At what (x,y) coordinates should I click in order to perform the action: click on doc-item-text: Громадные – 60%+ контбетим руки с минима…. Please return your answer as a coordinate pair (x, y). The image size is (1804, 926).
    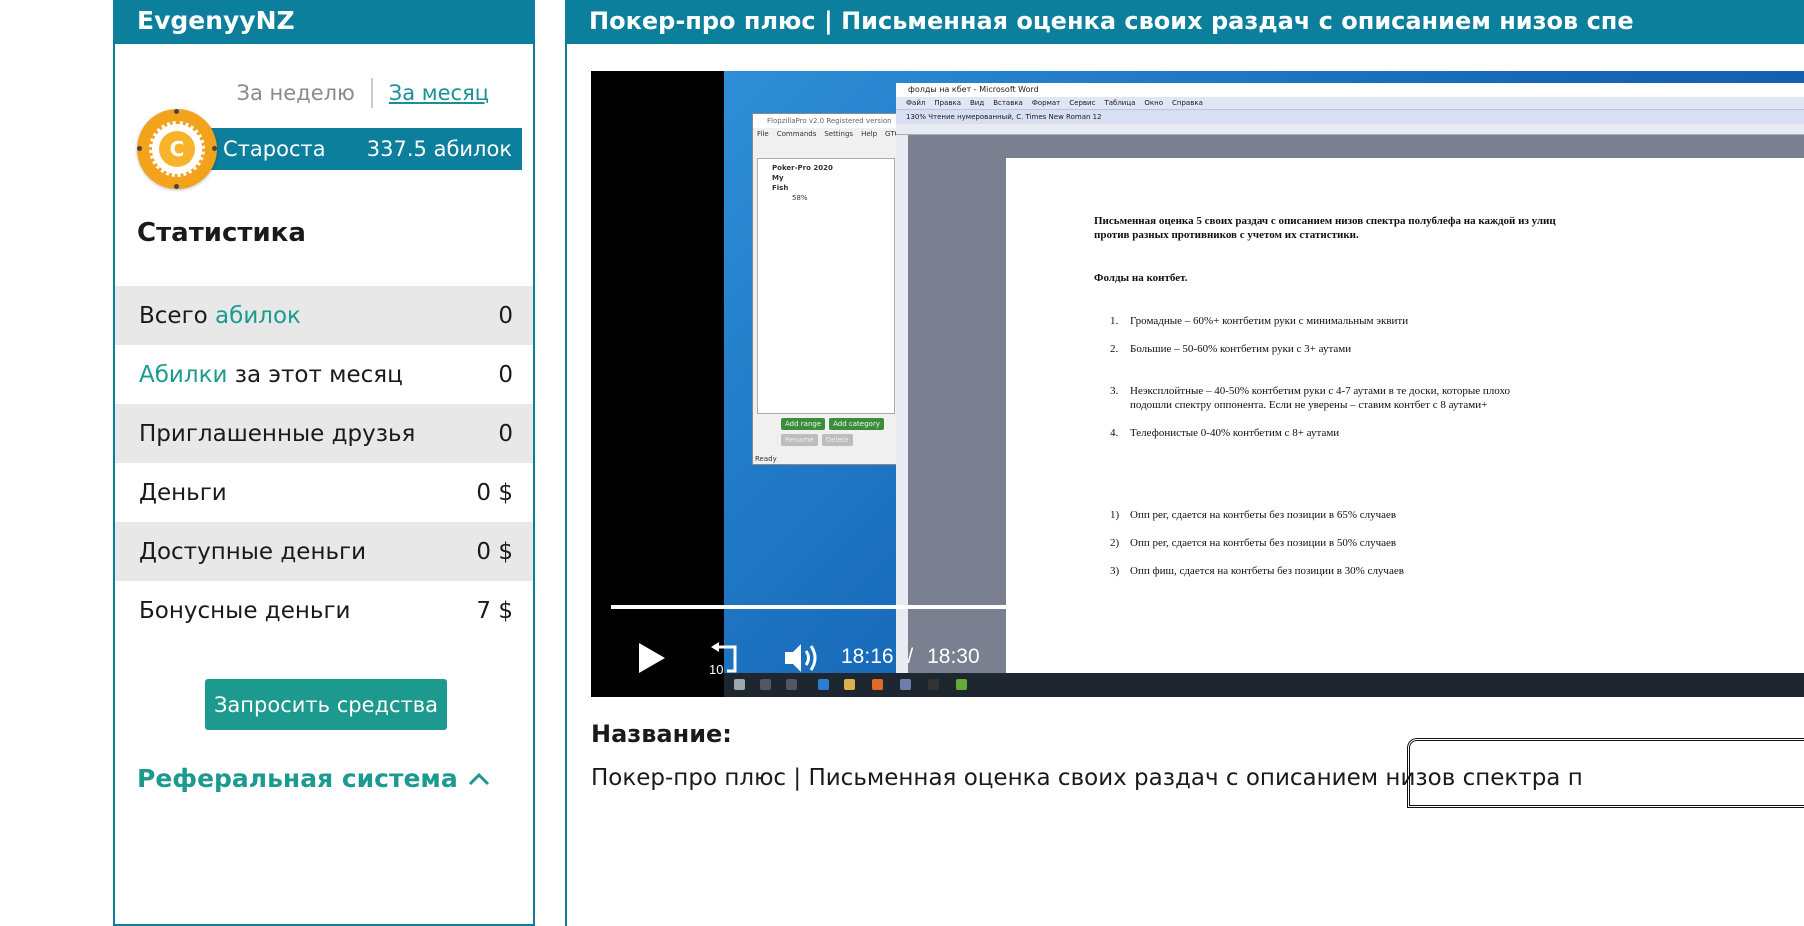
    Looking at the image, I should click on (1269, 321).